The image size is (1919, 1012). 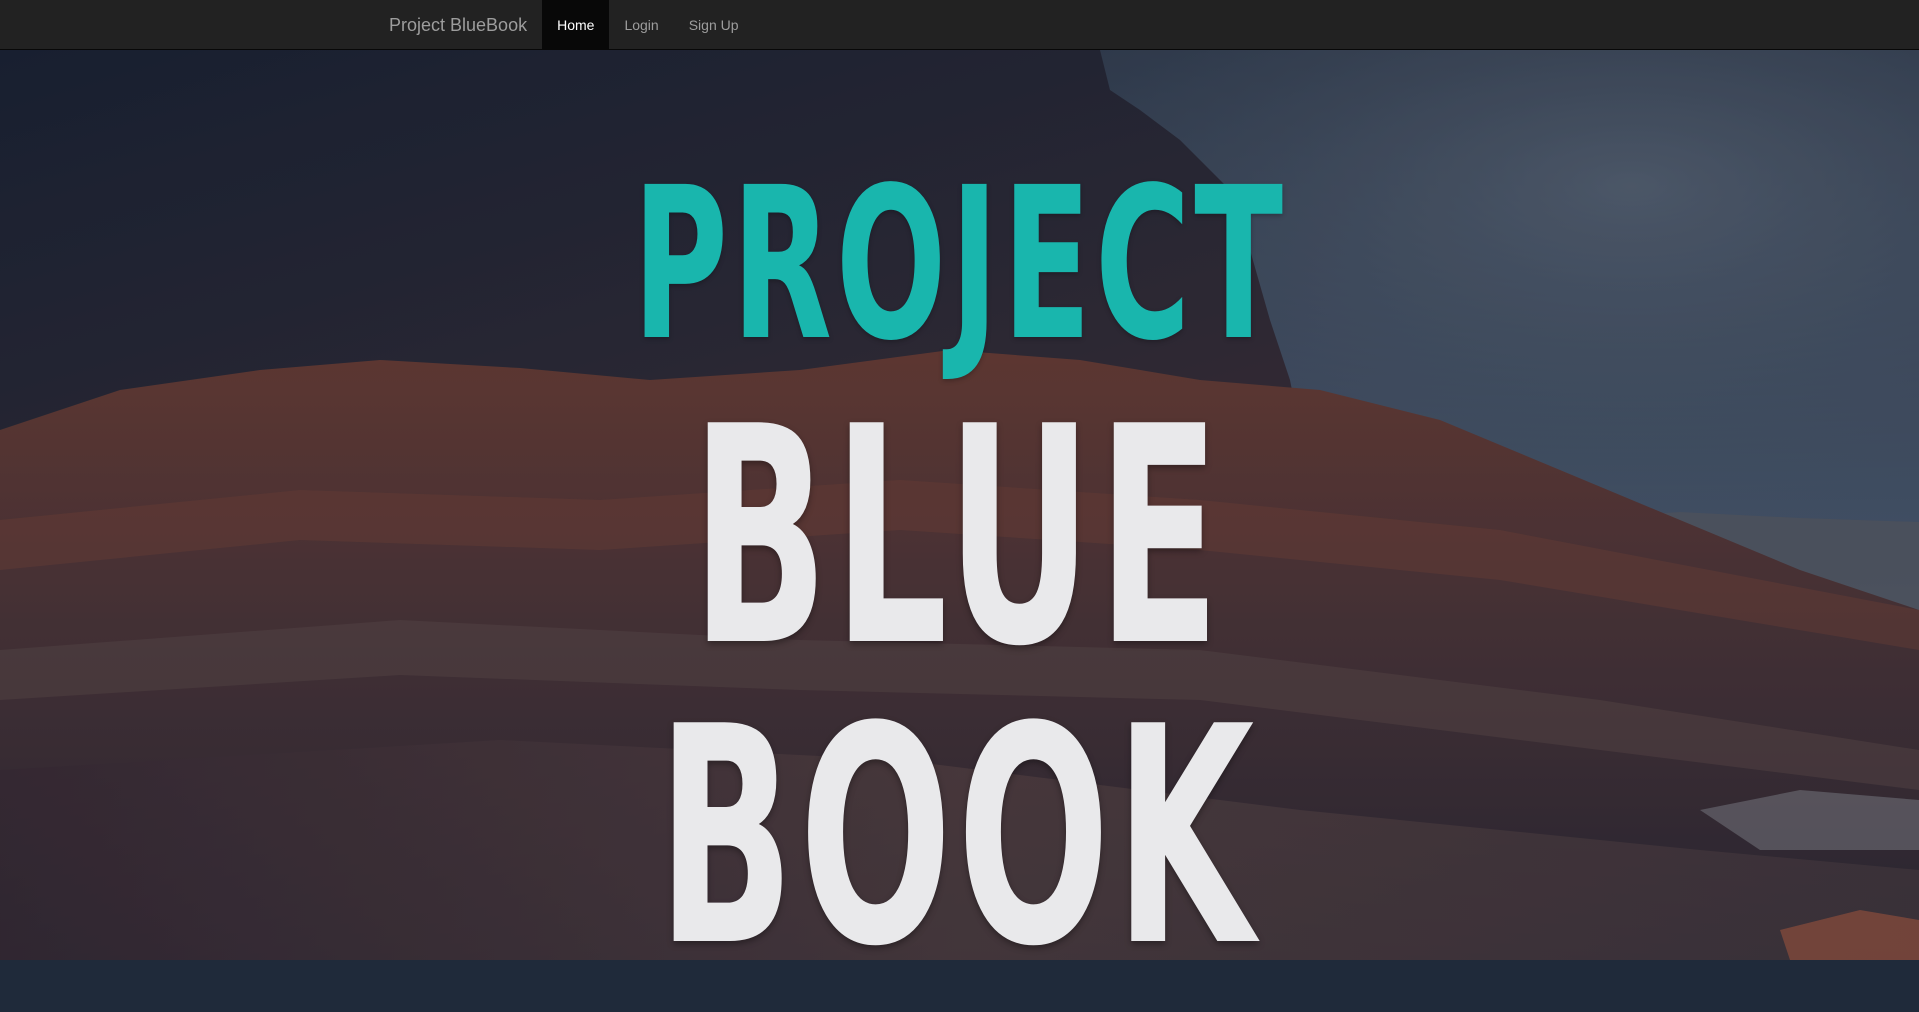 I want to click on navbar-container: Project BlueBook Home Login Sign Up, so click(x=564, y=25).